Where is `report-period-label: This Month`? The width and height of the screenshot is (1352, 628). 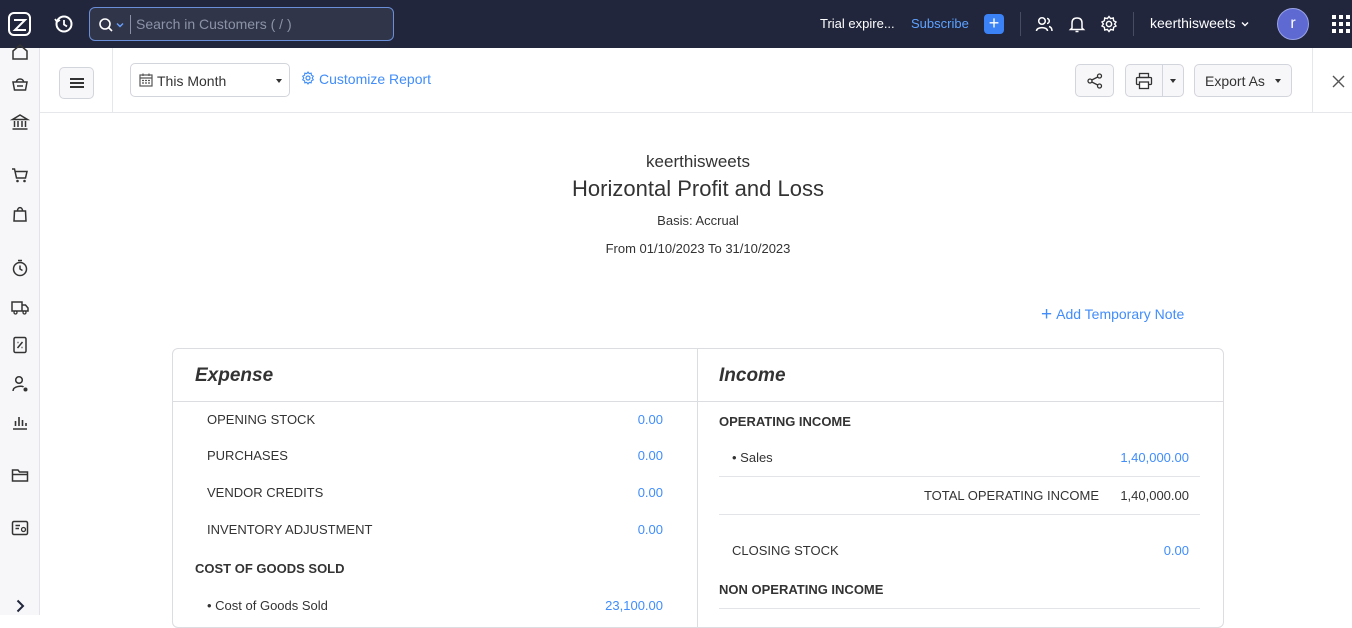
report-period-label: This Month is located at coordinates (192, 81).